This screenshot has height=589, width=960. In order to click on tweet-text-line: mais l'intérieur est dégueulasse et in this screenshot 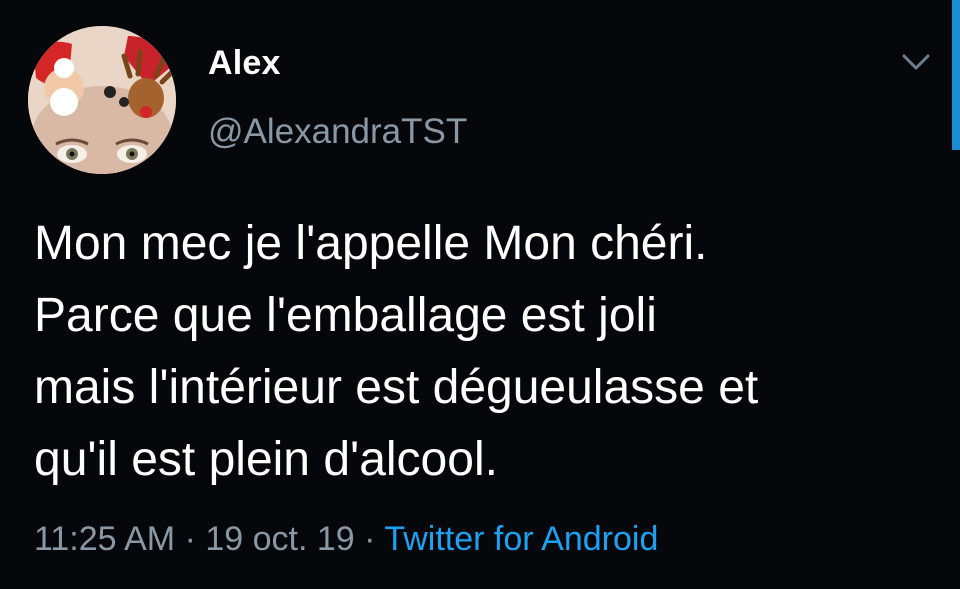, I will do `click(396, 387)`.